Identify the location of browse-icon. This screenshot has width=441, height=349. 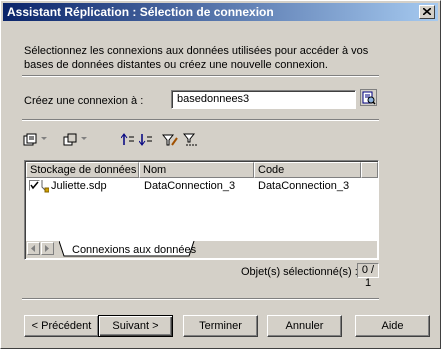
(369, 98).